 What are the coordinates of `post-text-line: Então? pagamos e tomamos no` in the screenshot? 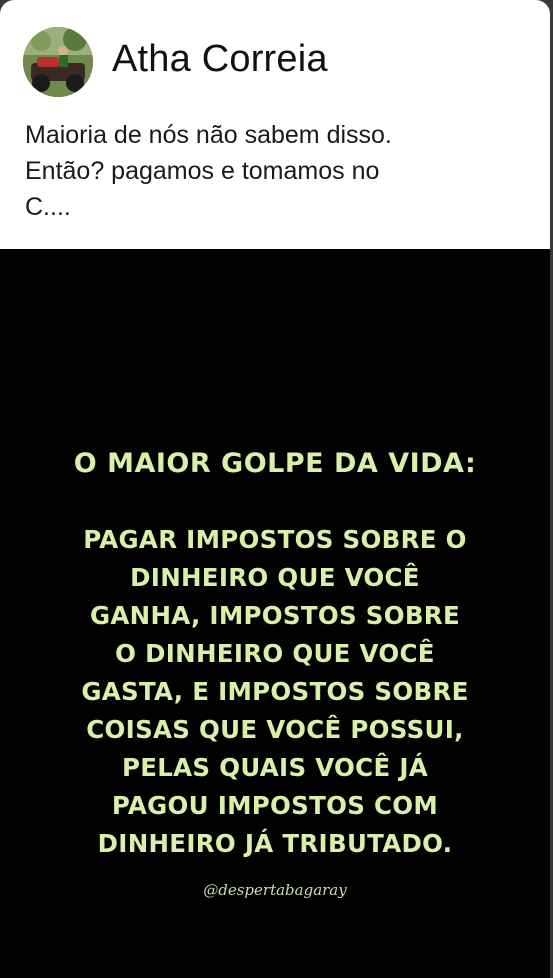 It's located at (202, 171).